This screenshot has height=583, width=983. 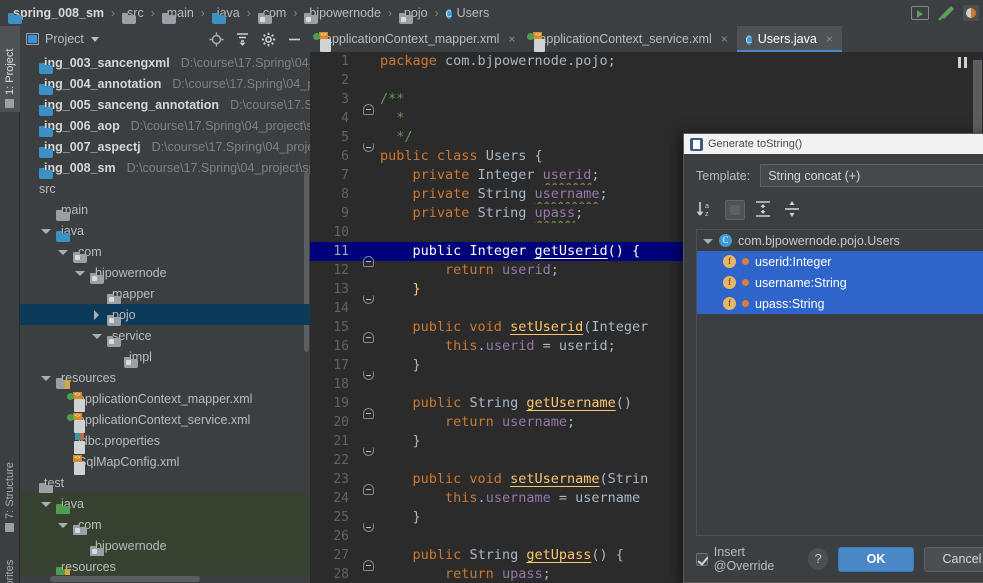 I want to click on line-number: 6, so click(x=345, y=156).